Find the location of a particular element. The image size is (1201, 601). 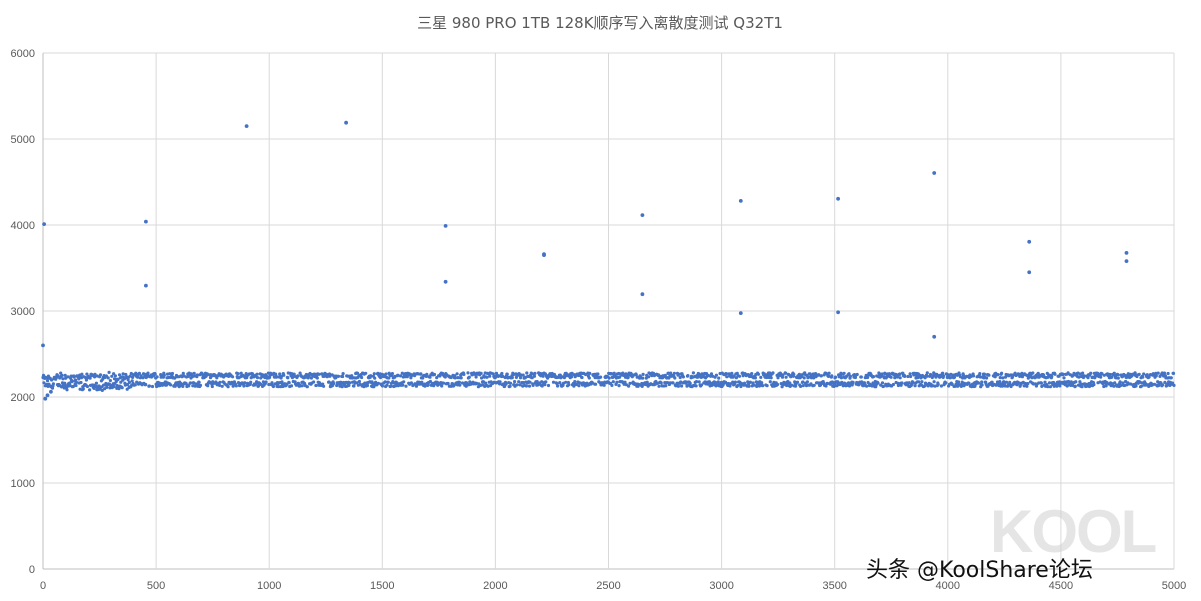

x-tick-label: 1500 is located at coordinates (382, 586).